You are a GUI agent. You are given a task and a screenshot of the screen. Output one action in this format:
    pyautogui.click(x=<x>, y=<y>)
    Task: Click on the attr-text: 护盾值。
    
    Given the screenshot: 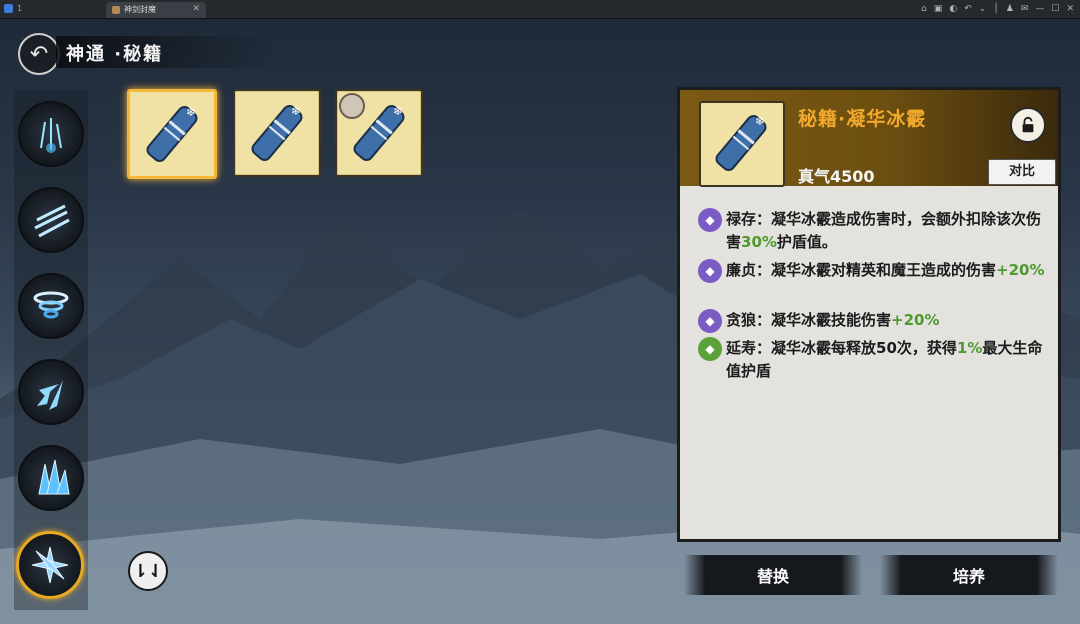 What is the action you would take?
    pyautogui.click(x=806, y=242)
    